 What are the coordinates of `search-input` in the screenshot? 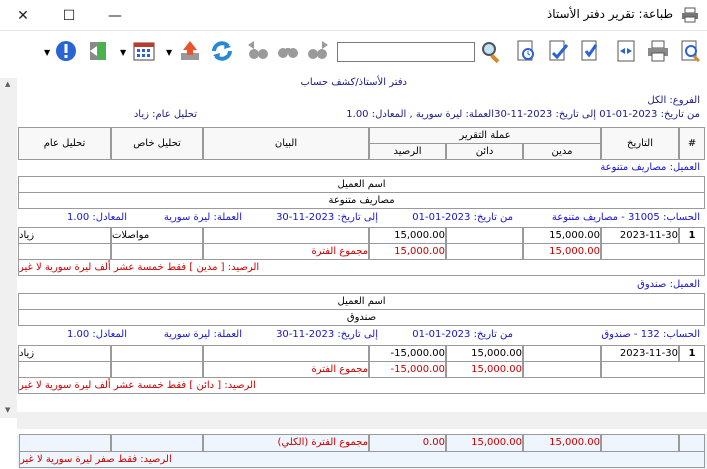 It's located at (406, 52).